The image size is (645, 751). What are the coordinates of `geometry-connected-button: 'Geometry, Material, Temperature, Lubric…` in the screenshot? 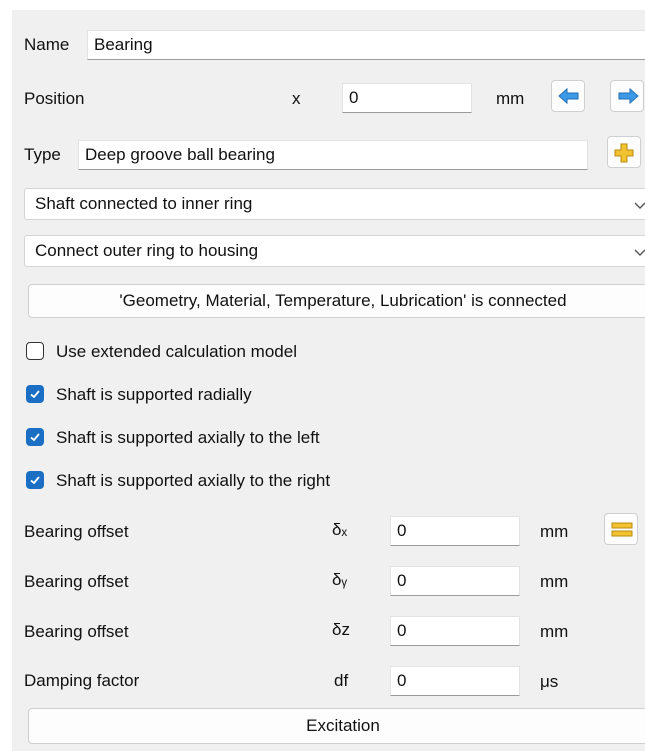 It's located at (336, 301).